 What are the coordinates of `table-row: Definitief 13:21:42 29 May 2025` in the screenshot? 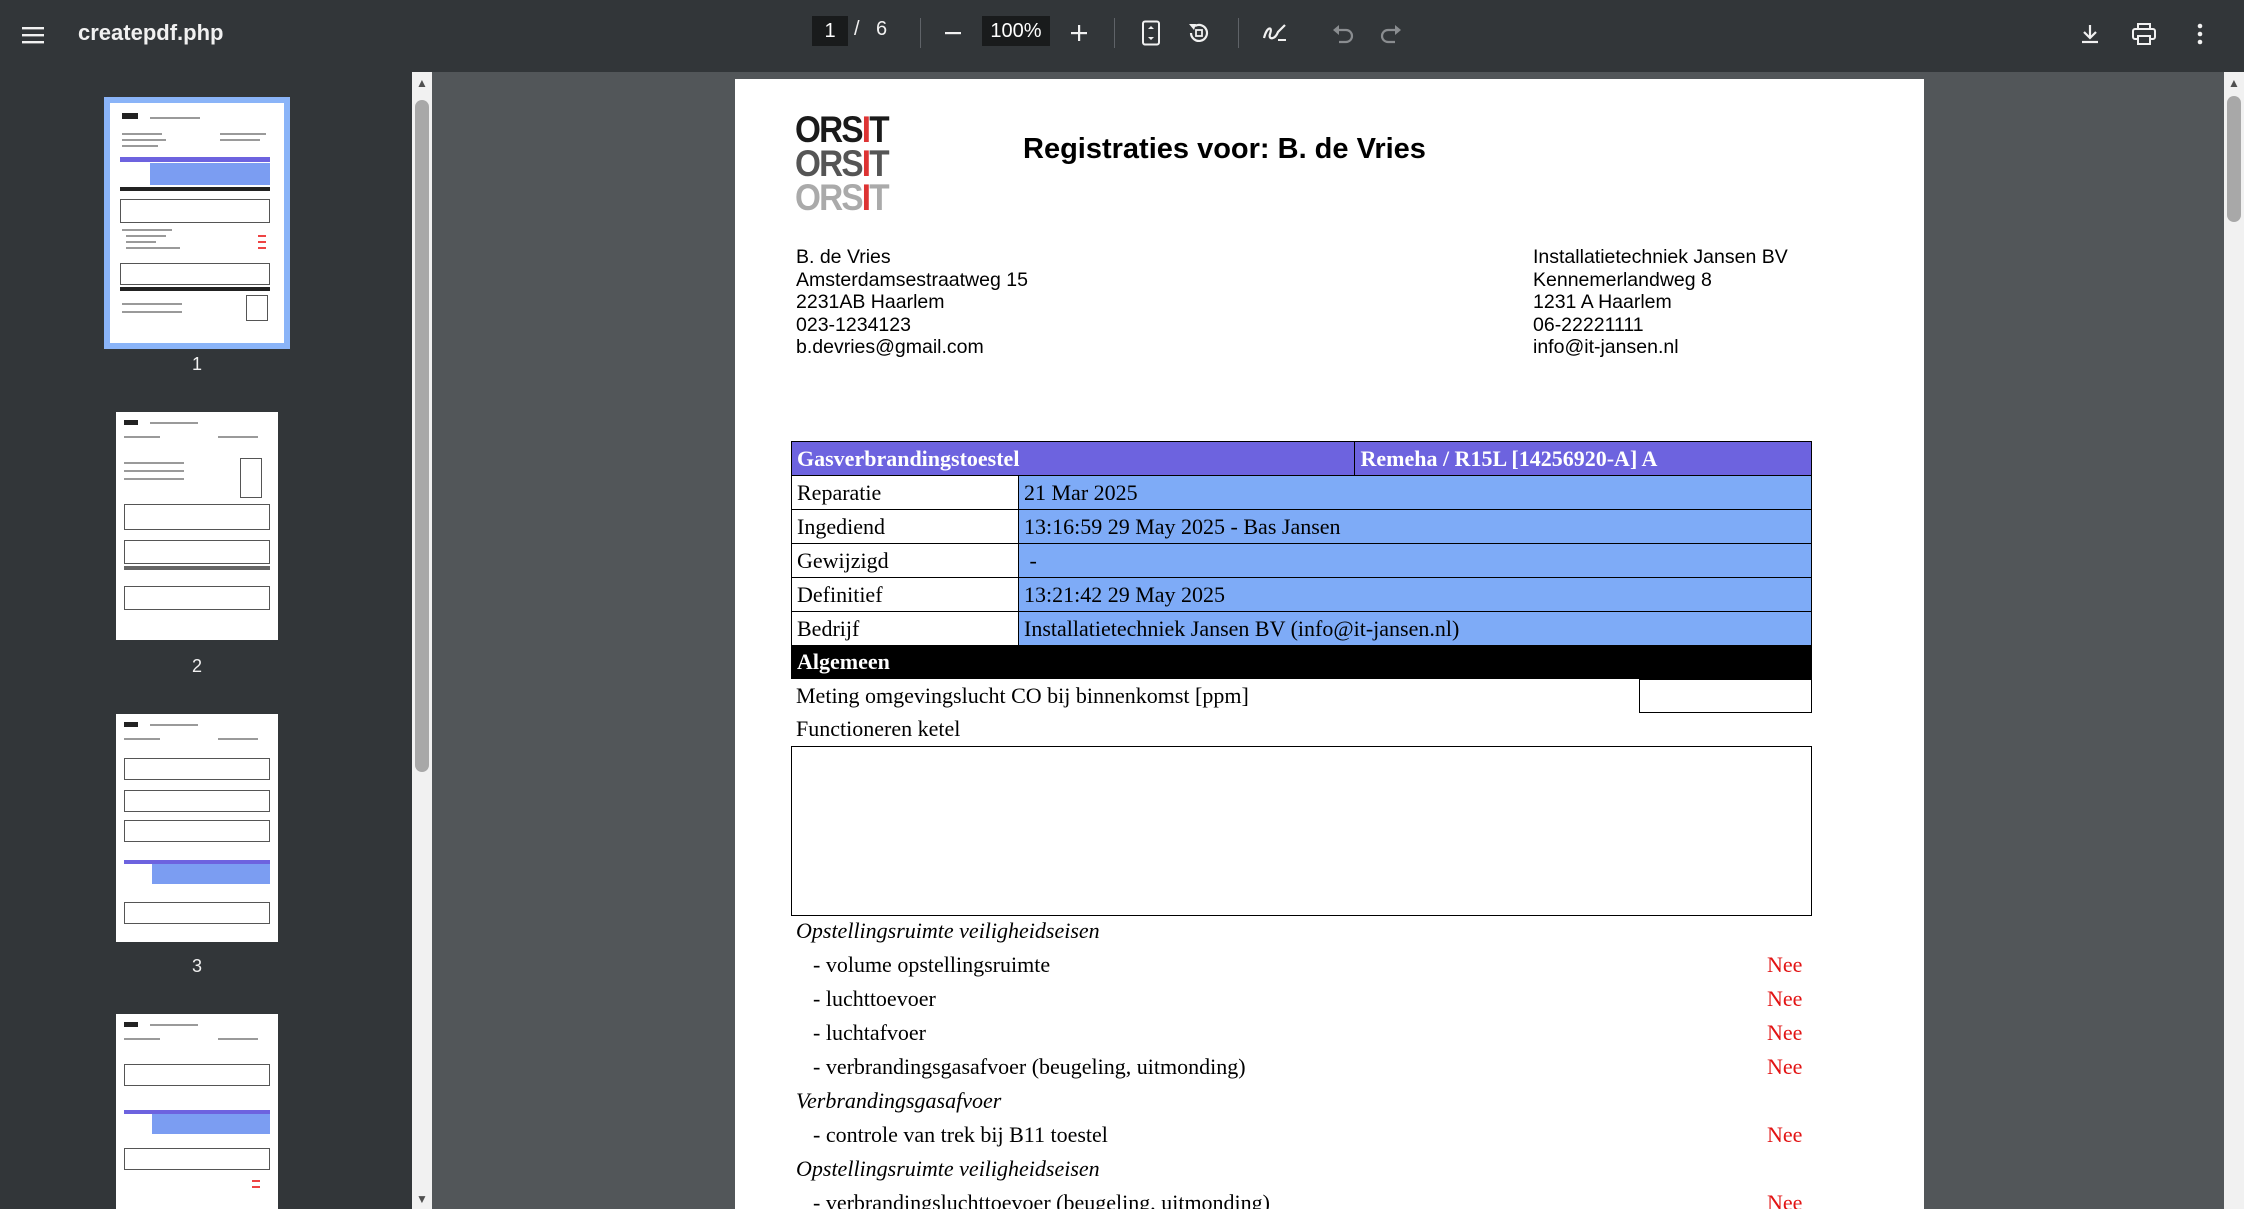 It's located at (1301, 594).